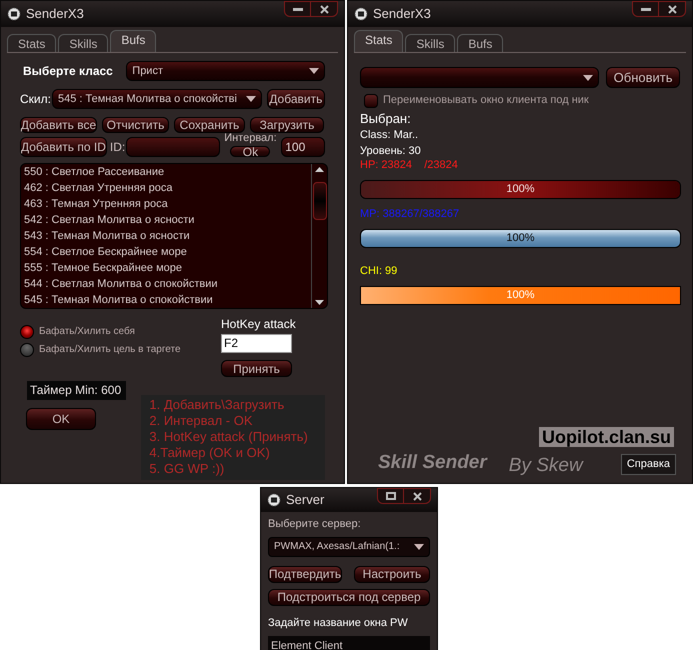  What do you see at coordinates (118, 147) in the screenshot?
I see `id-label: ID:` at bounding box center [118, 147].